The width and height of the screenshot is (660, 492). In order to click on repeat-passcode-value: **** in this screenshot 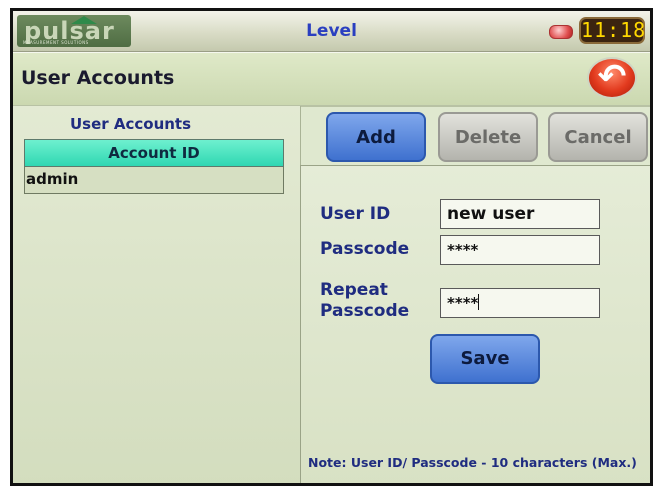, I will do `click(463, 303)`.